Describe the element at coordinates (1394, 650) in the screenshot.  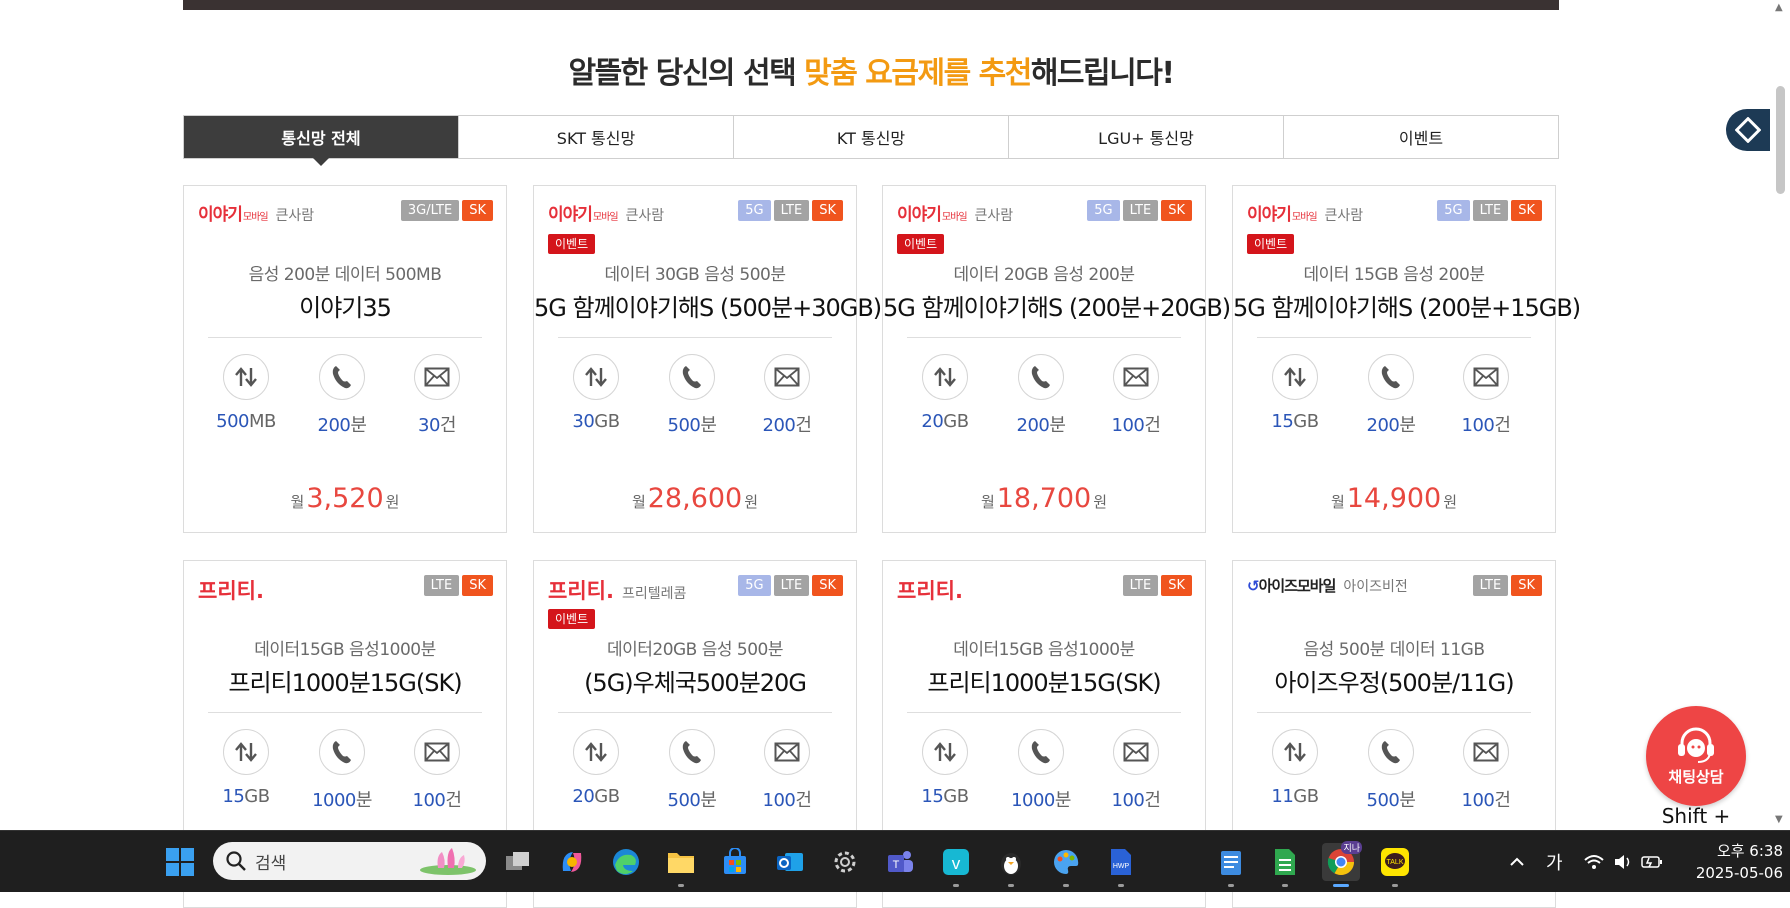
I see `plan-summary: 음성 500분 데이터 11GB` at that location.